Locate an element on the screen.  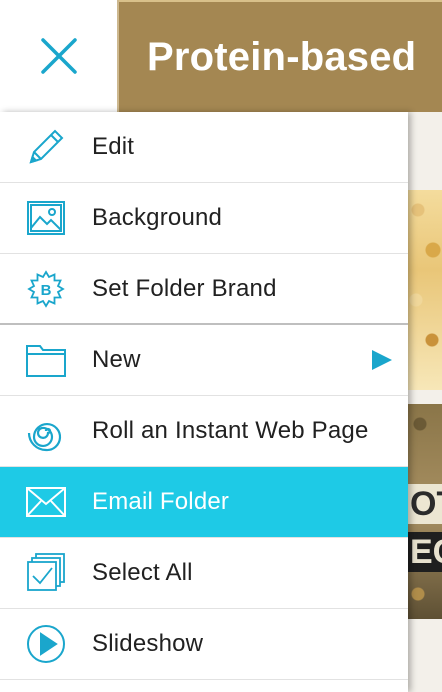
svg-text: B is located at coordinates (46, 290).